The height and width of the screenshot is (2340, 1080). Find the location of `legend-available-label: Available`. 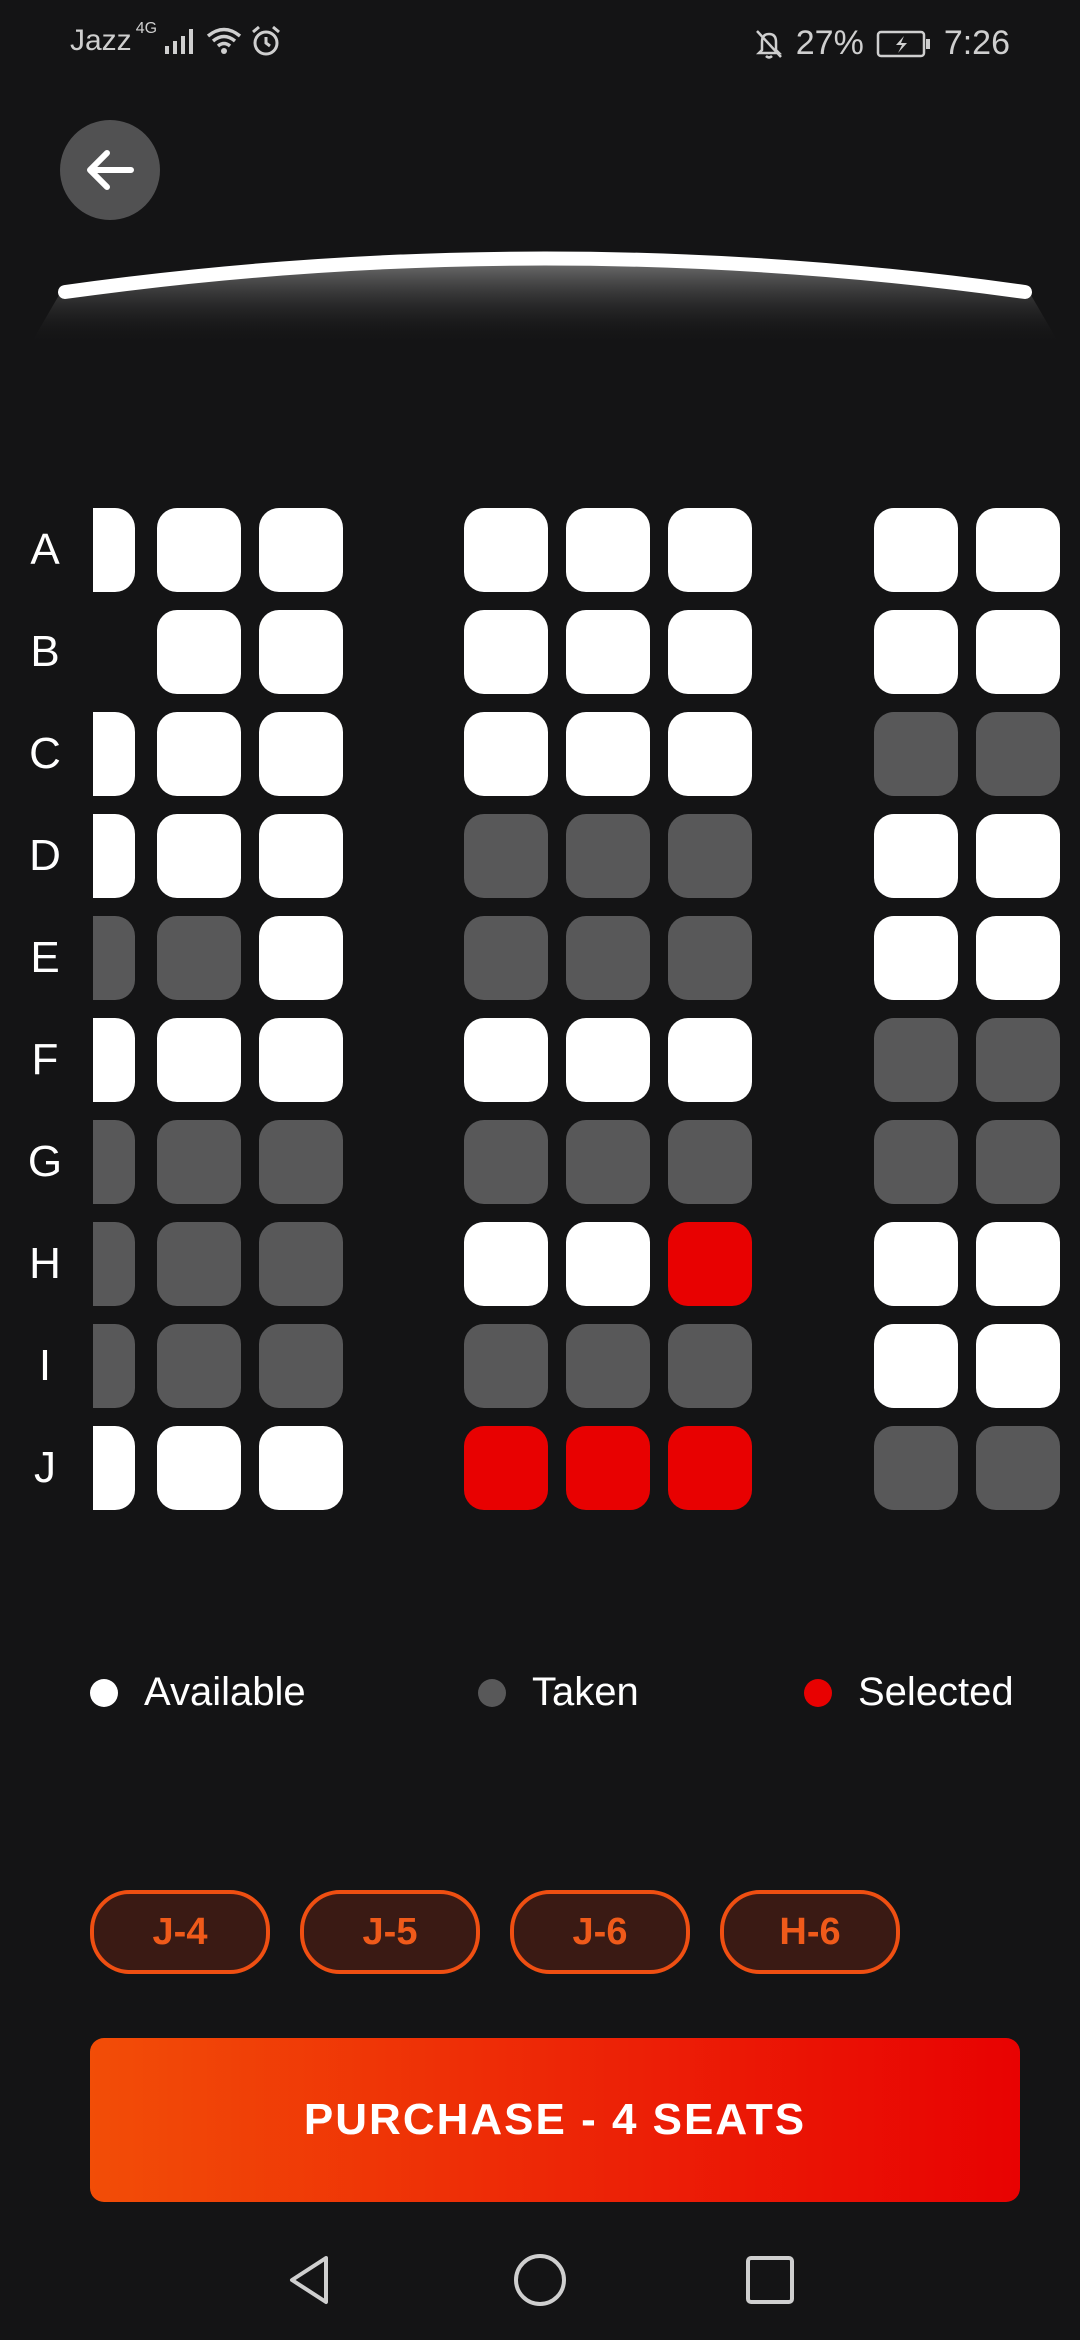

legend-available-label: Available is located at coordinates (225, 1692).